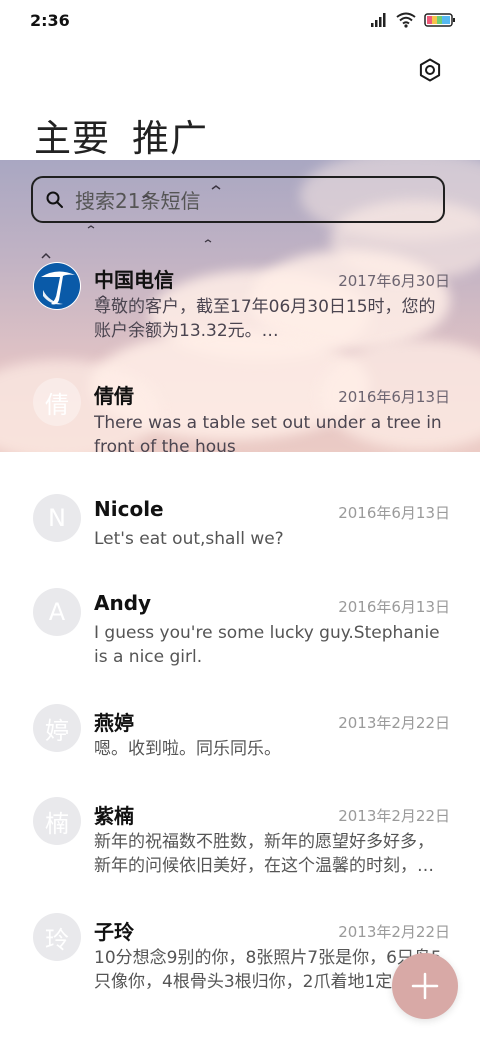  What do you see at coordinates (394, 281) in the screenshot?
I see `message-date: 2017年6月30日` at bounding box center [394, 281].